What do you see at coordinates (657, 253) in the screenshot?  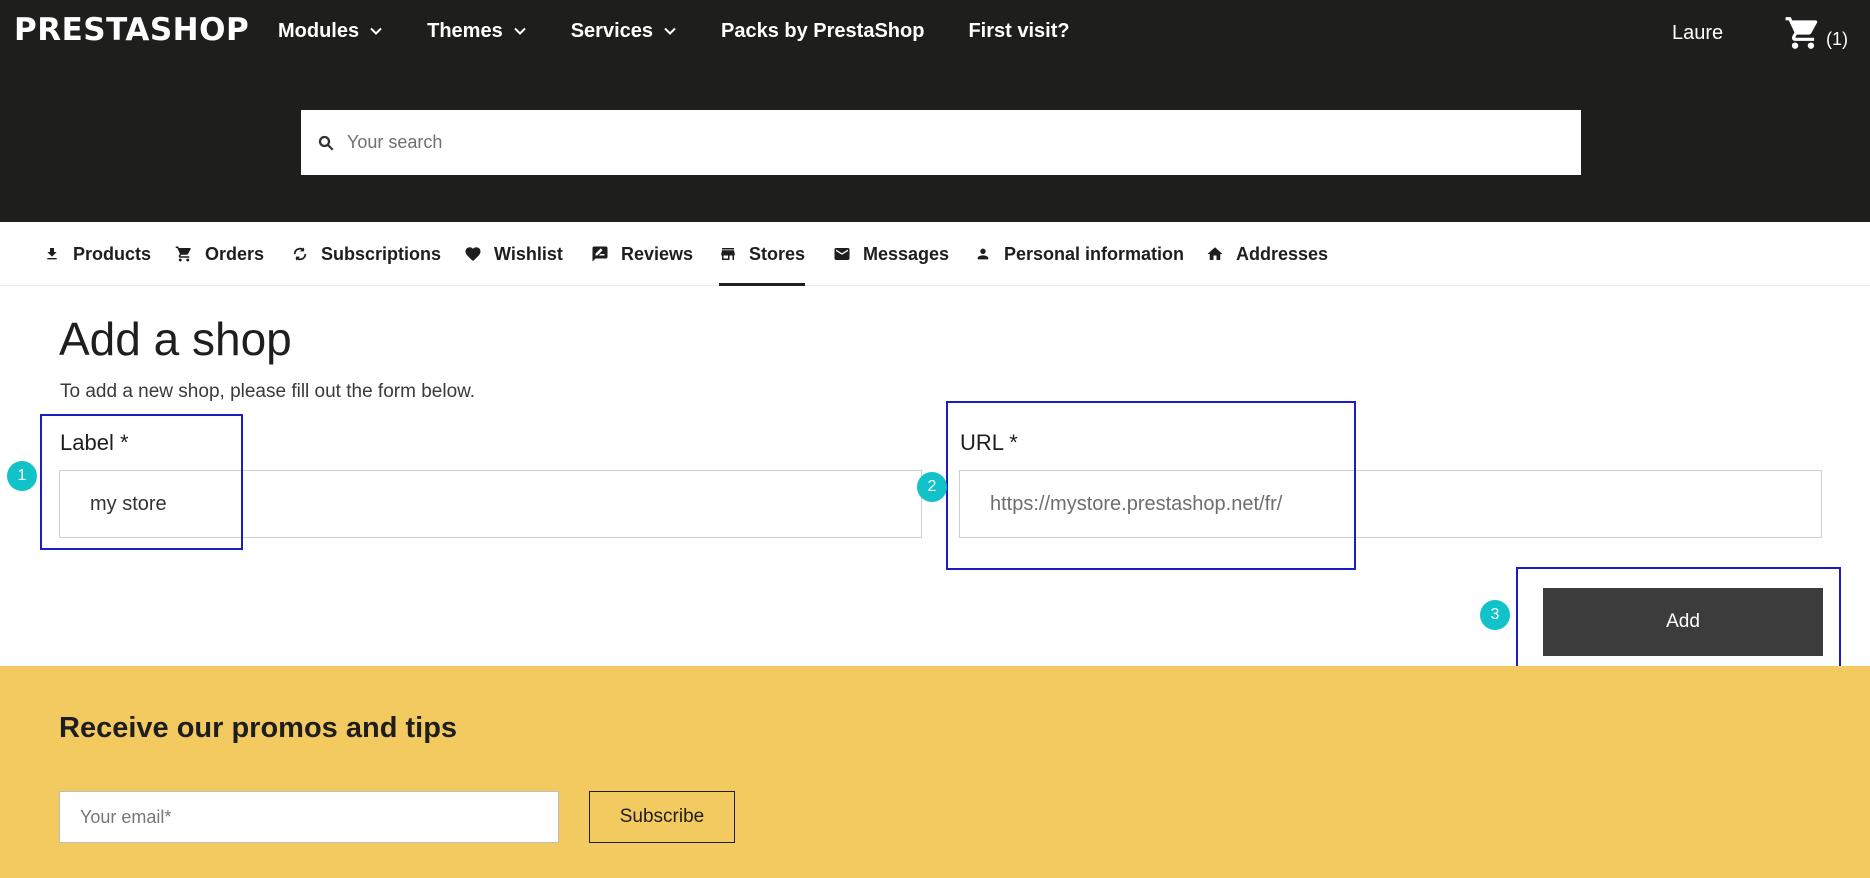 I see `tab-label: Reviews` at bounding box center [657, 253].